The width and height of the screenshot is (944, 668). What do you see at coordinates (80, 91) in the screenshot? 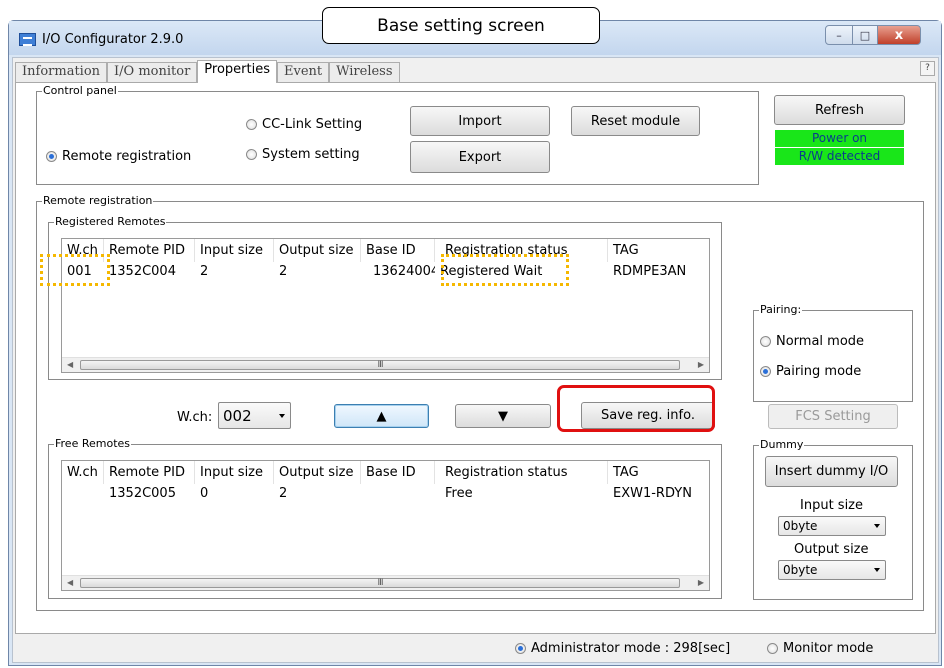
I see `control-panel-label: Control panel` at bounding box center [80, 91].